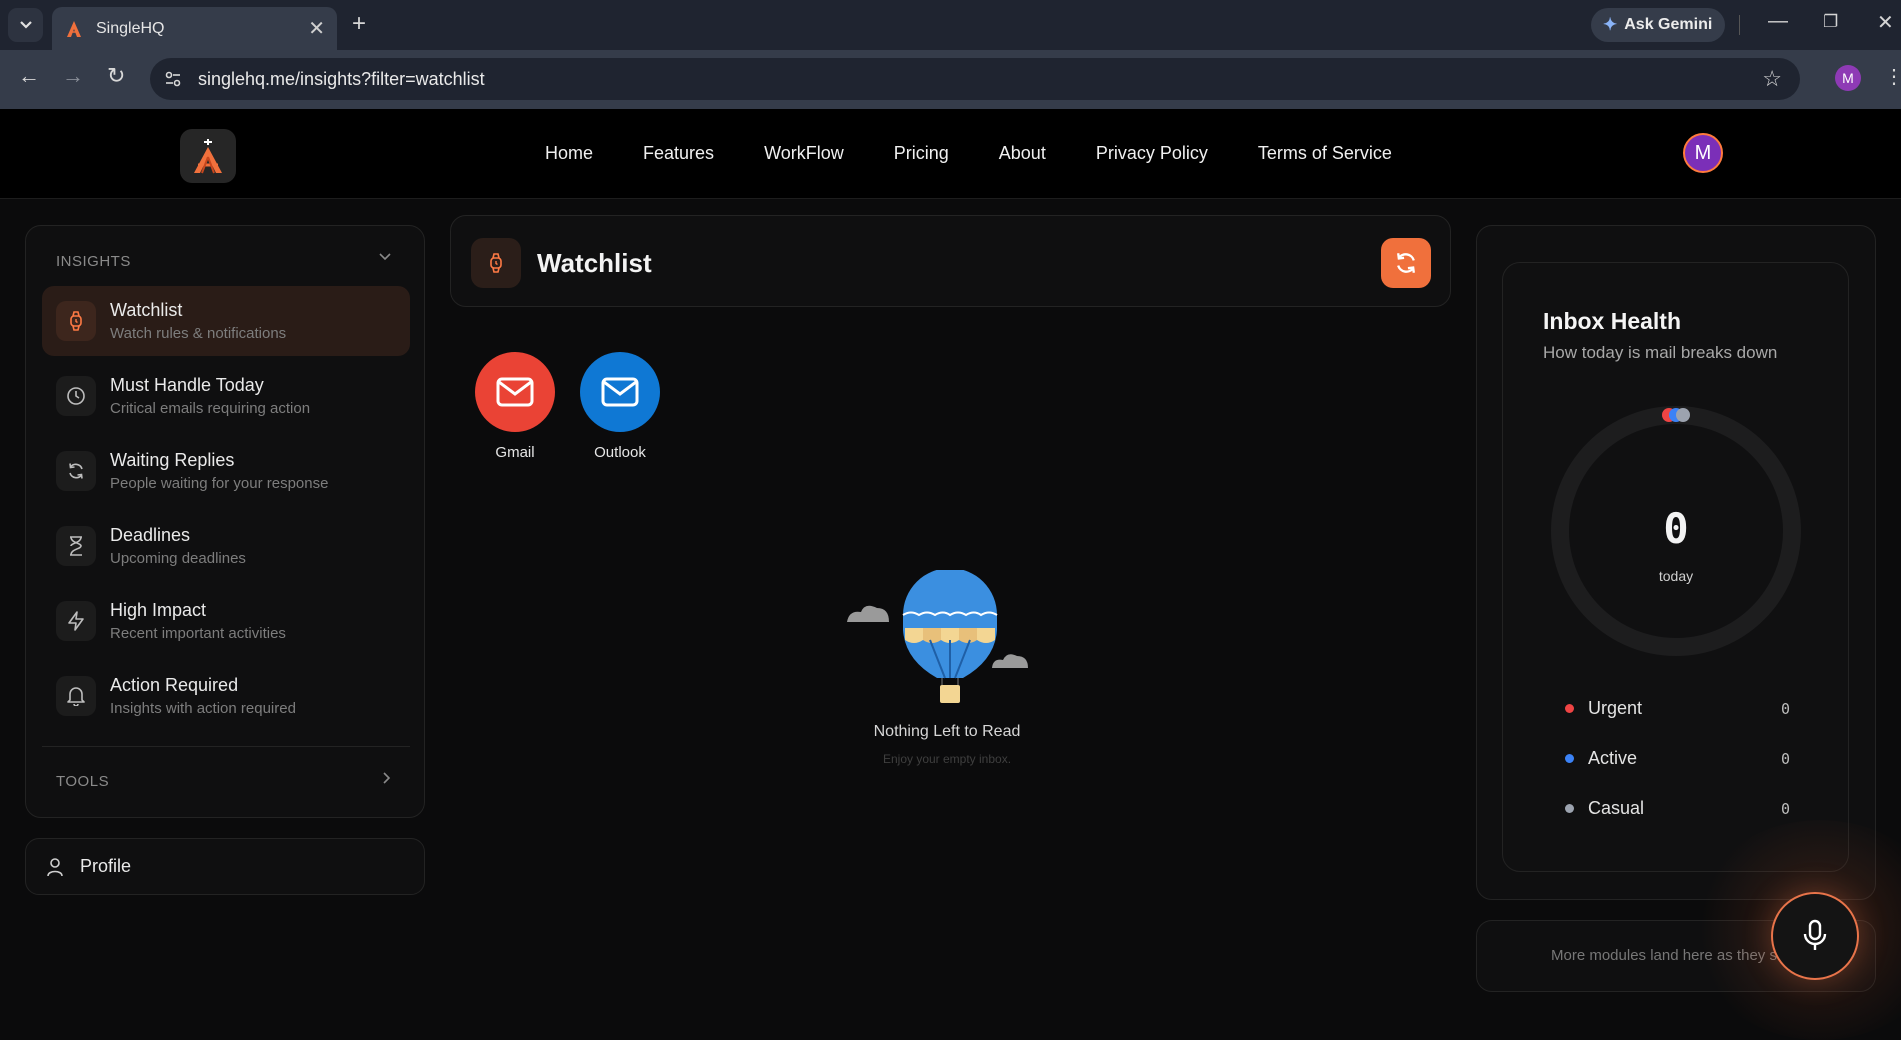 The height and width of the screenshot is (1040, 1901). I want to click on nav-workflow: WorkFlow, so click(804, 153).